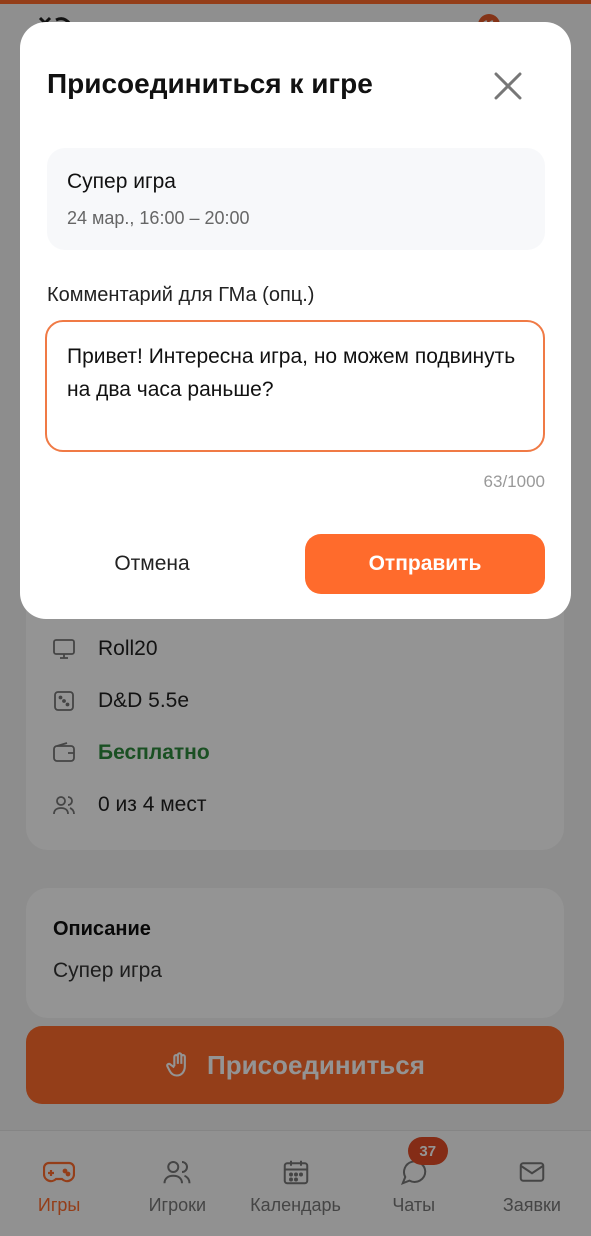 The height and width of the screenshot is (1236, 591). Describe the element at coordinates (210, 83) in the screenshot. I see `dialog-title: Присоединиться к игре` at that location.